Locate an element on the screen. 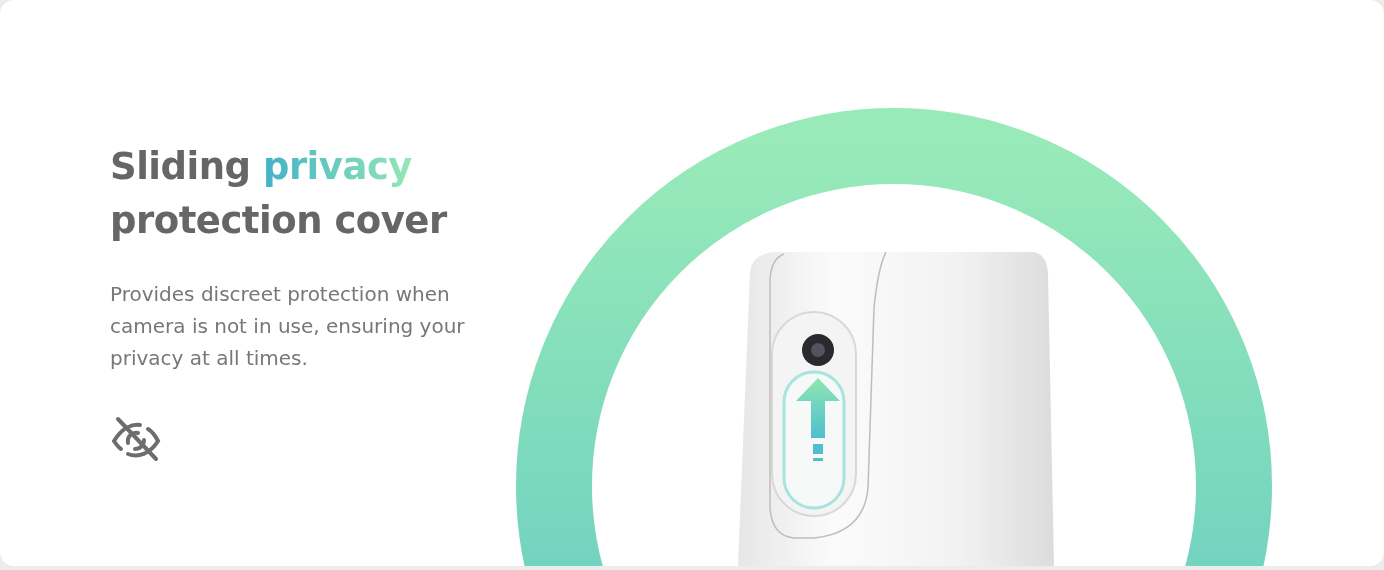 Image resolution: width=1384 pixels, height=570 pixels. eye-off-icon is located at coordinates (136, 439).